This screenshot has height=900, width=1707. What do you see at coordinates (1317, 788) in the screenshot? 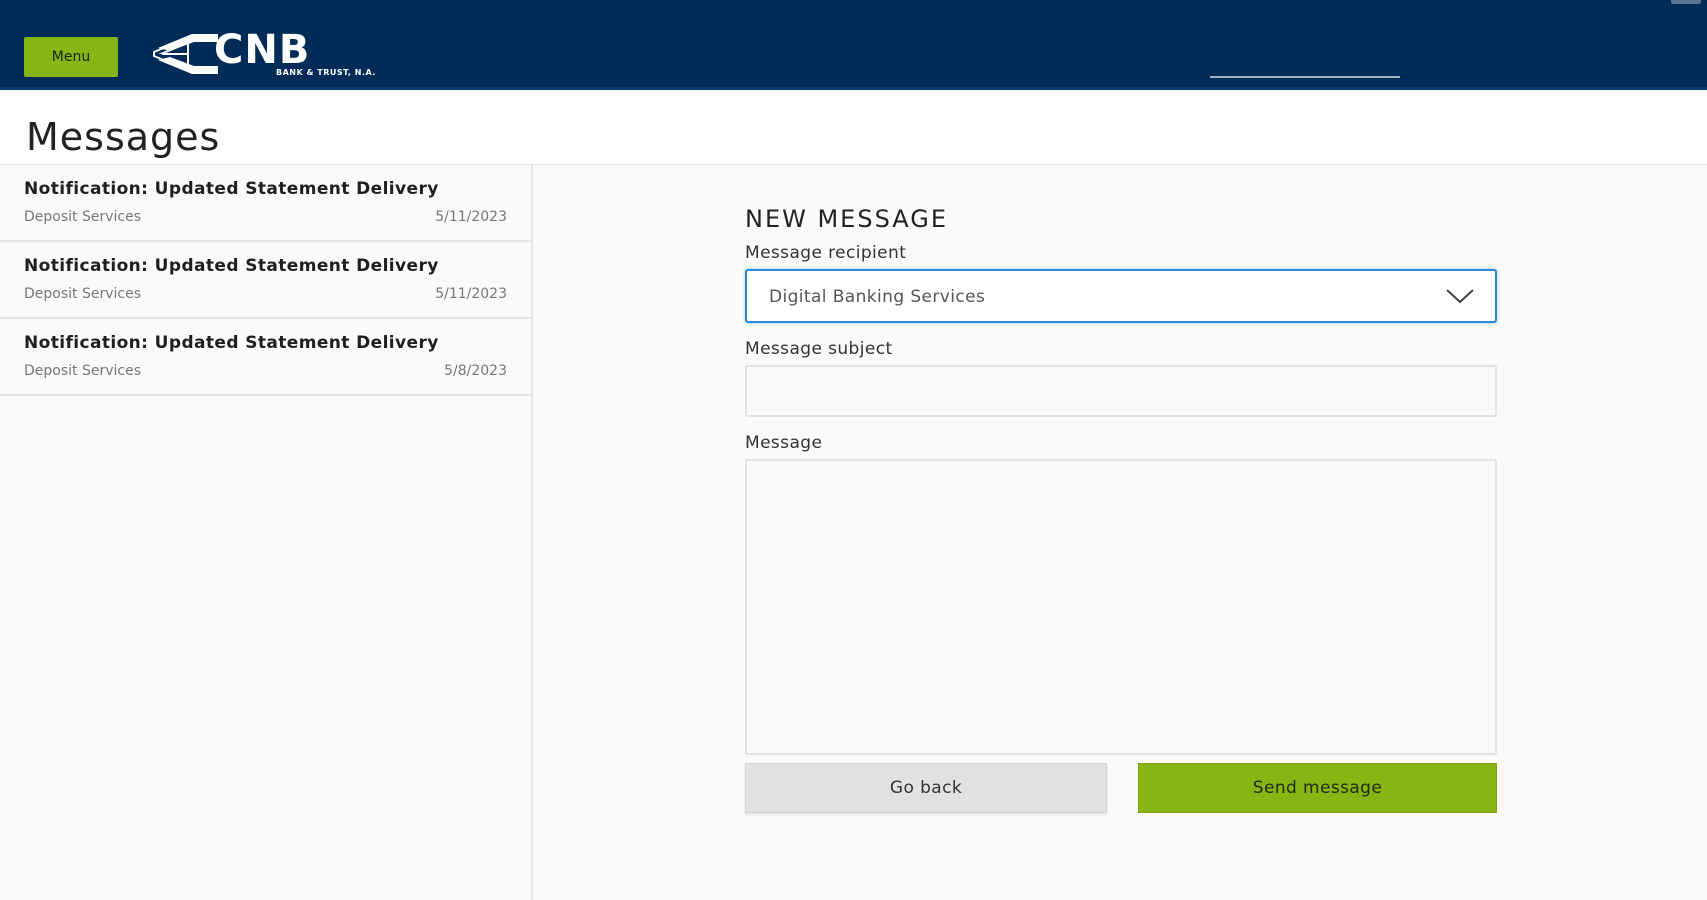
I see `send-message-button: Send message` at bounding box center [1317, 788].